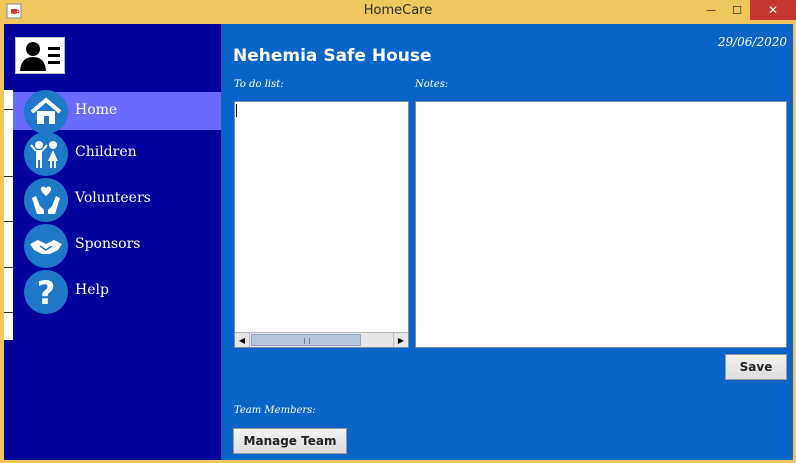 This screenshot has height=463, width=796. I want to click on maximize-icon: ☐, so click(737, 10).